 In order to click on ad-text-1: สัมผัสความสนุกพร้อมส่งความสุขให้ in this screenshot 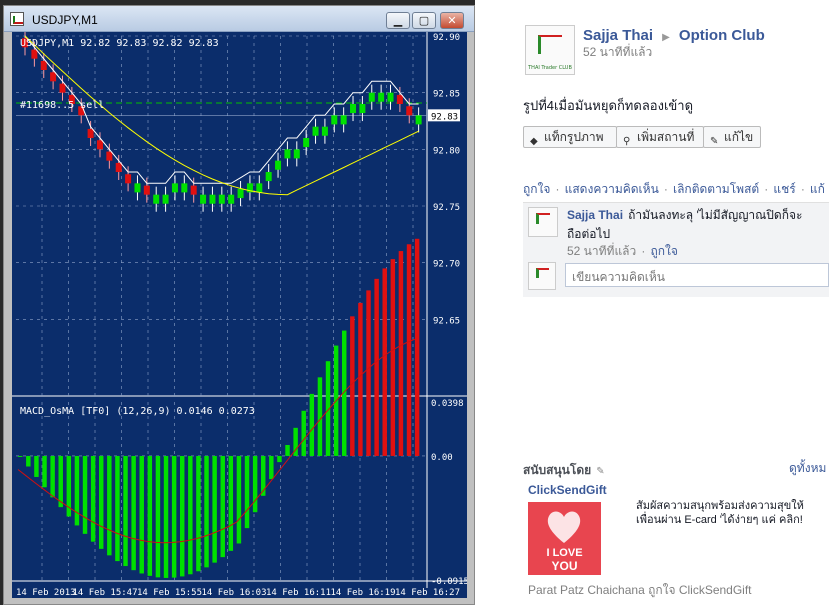, I will do `click(720, 506)`.